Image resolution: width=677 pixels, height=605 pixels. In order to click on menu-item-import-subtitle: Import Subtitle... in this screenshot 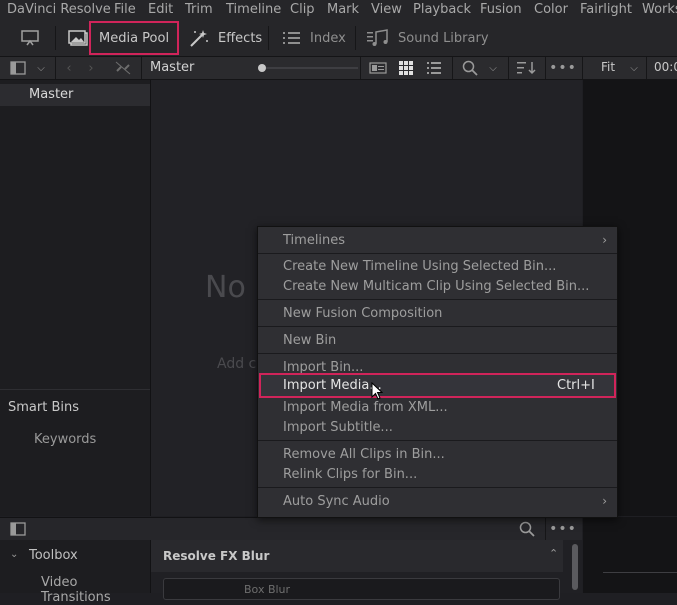, I will do `click(437, 428)`.